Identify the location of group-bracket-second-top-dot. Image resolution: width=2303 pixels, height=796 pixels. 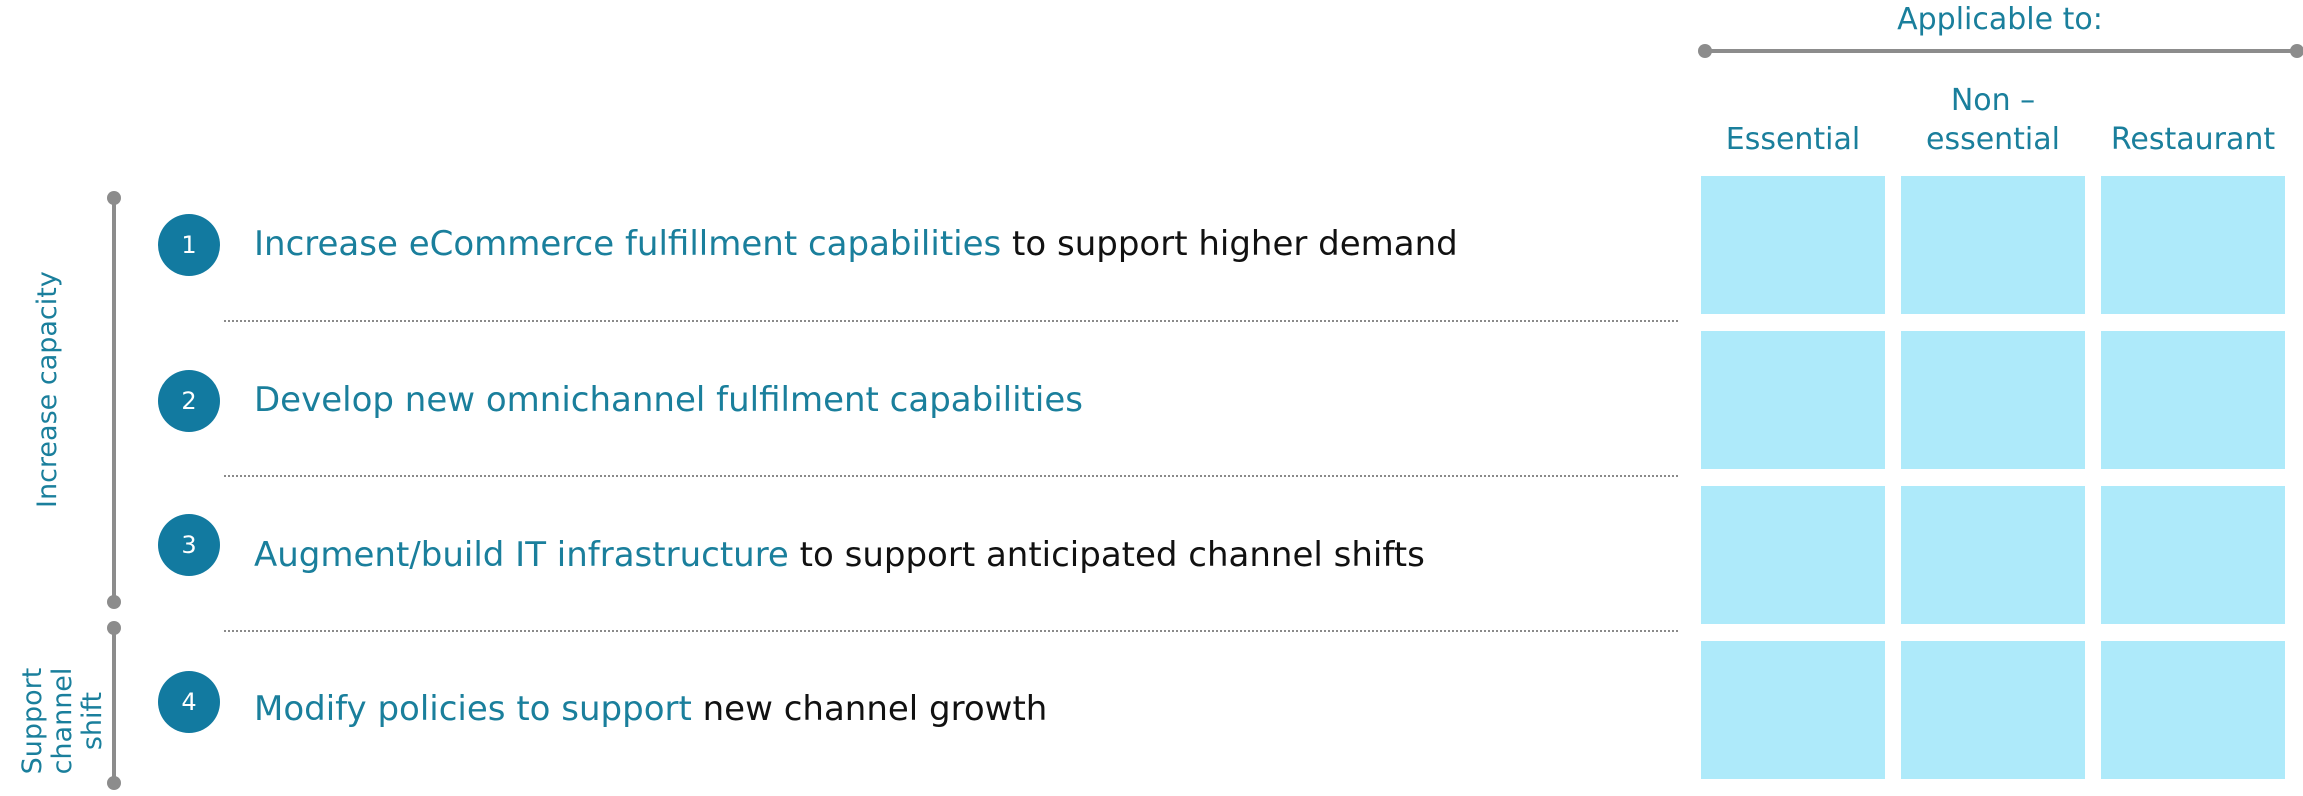
(114, 628).